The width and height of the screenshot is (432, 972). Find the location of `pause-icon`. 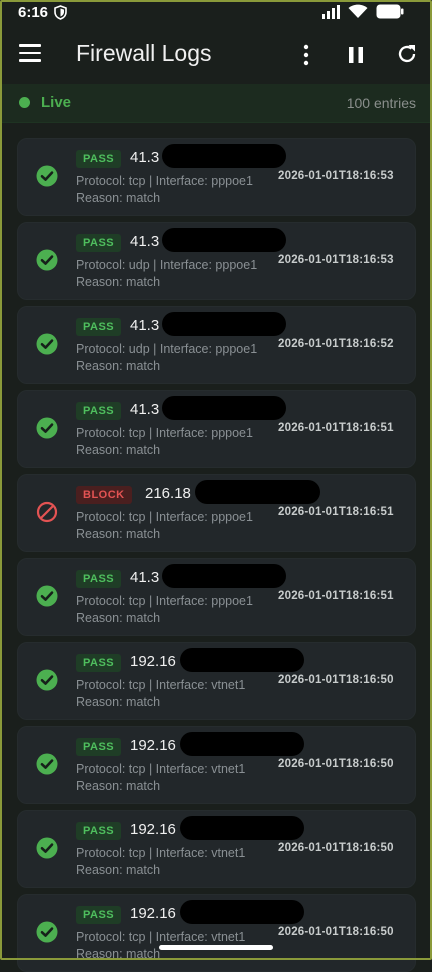

pause-icon is located at coordinates (356, 55).